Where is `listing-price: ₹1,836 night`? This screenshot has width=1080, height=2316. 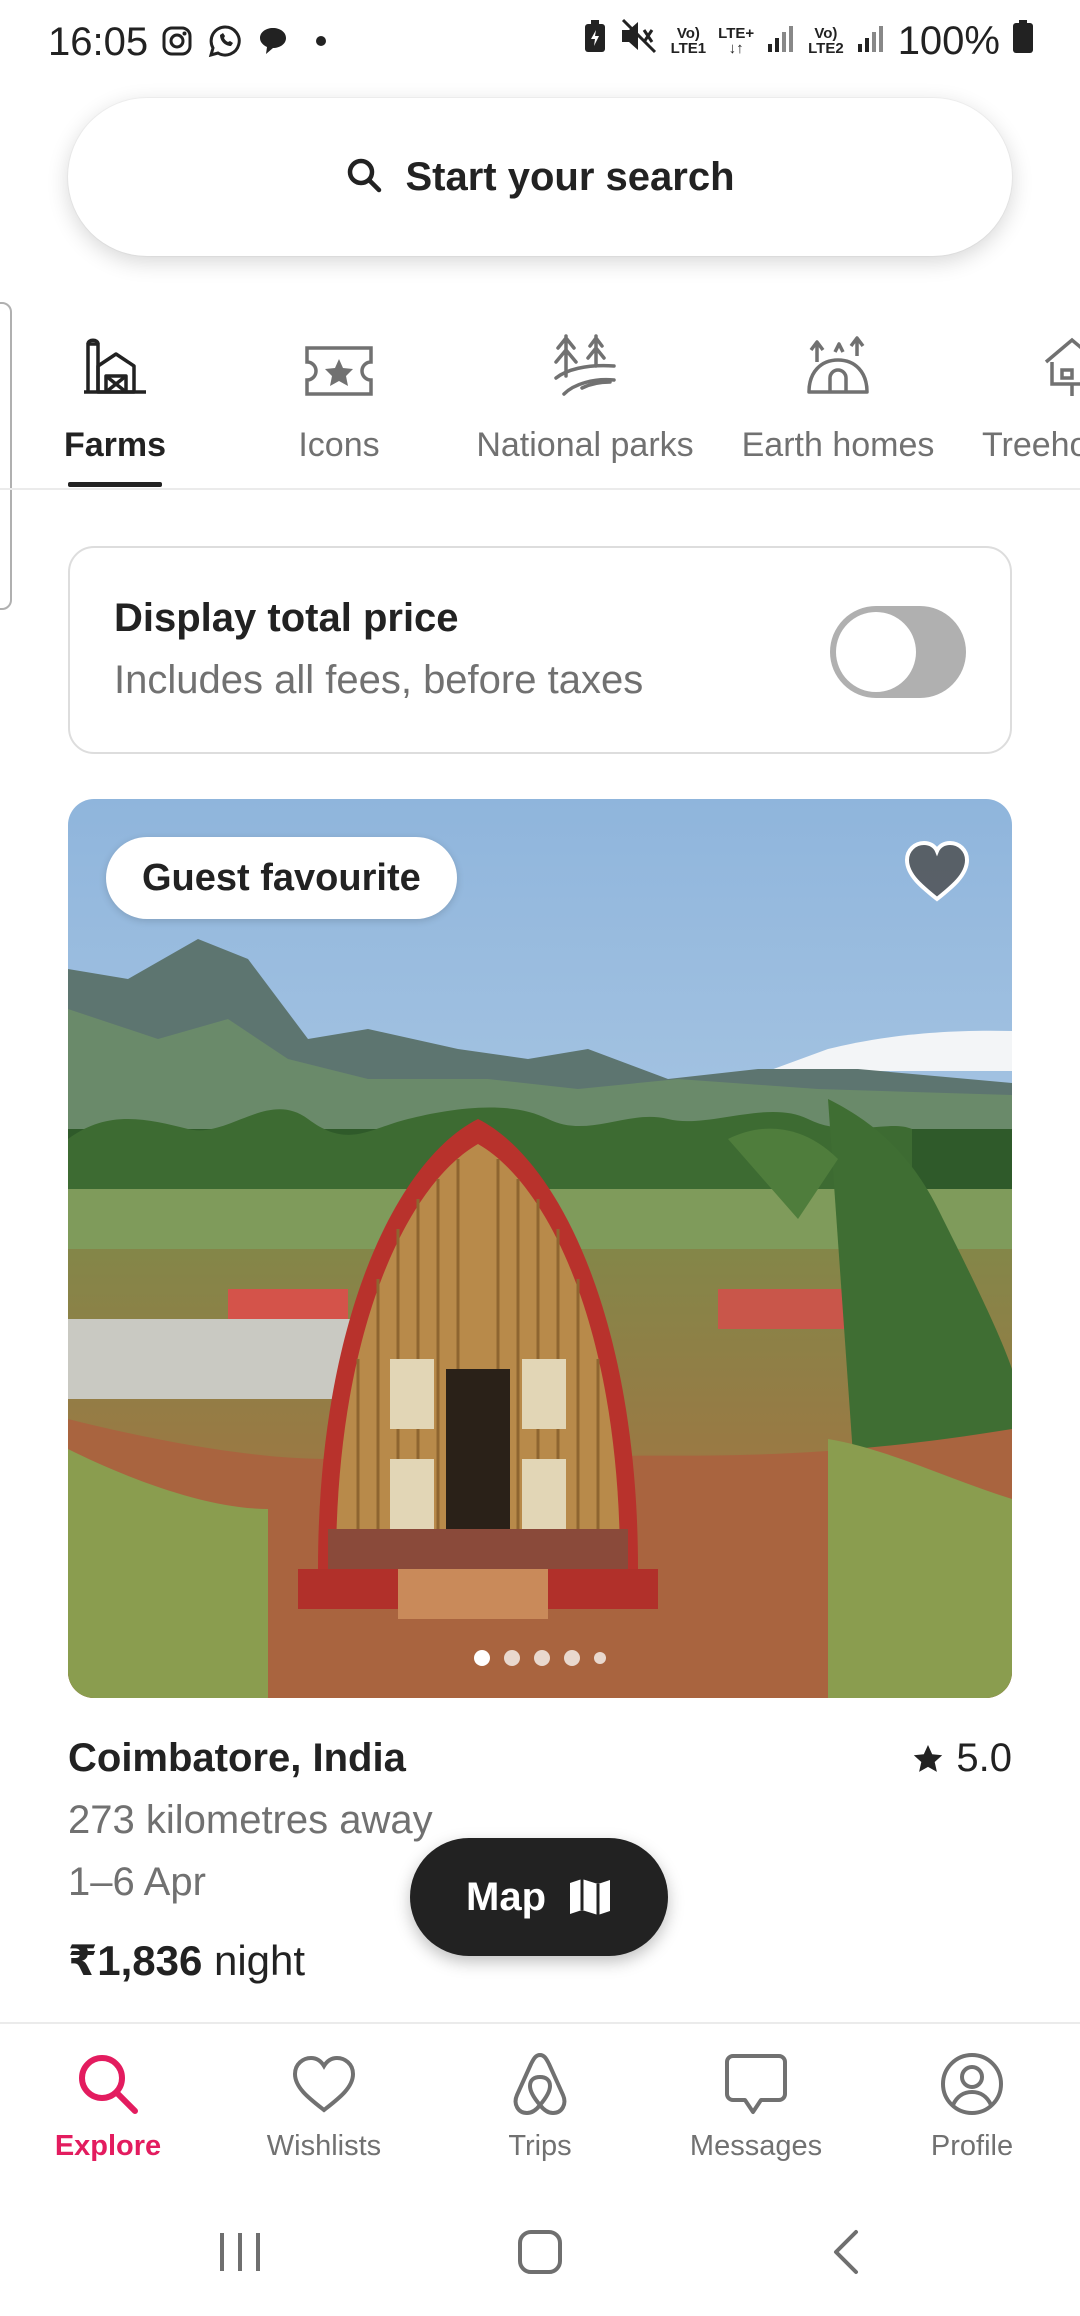
listing-price: ₹1,836 night is located at coordinates (186, 1960).